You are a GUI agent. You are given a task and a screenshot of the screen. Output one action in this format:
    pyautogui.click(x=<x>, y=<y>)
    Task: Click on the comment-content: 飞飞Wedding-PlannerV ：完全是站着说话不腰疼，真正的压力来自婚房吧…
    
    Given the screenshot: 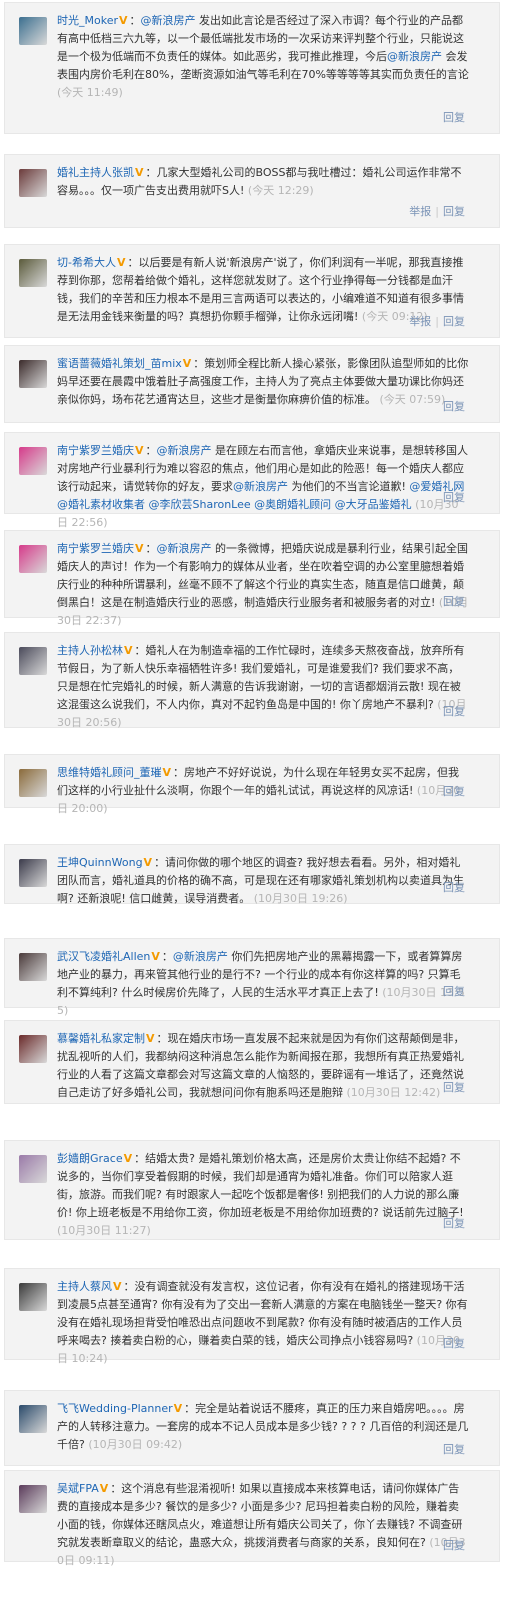 What is the action you would take?
    pyautogui.click(x=263, y=1427)
    